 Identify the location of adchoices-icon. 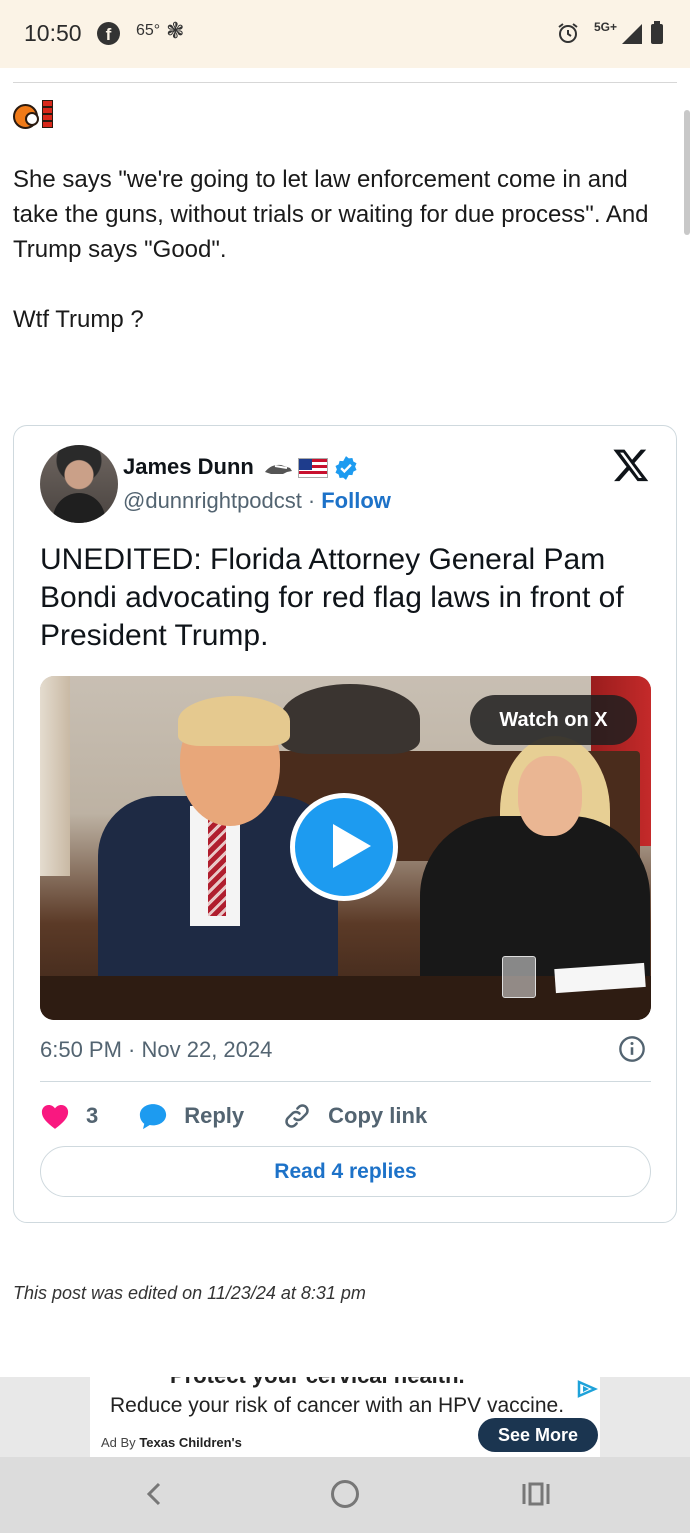
(587, 1389).